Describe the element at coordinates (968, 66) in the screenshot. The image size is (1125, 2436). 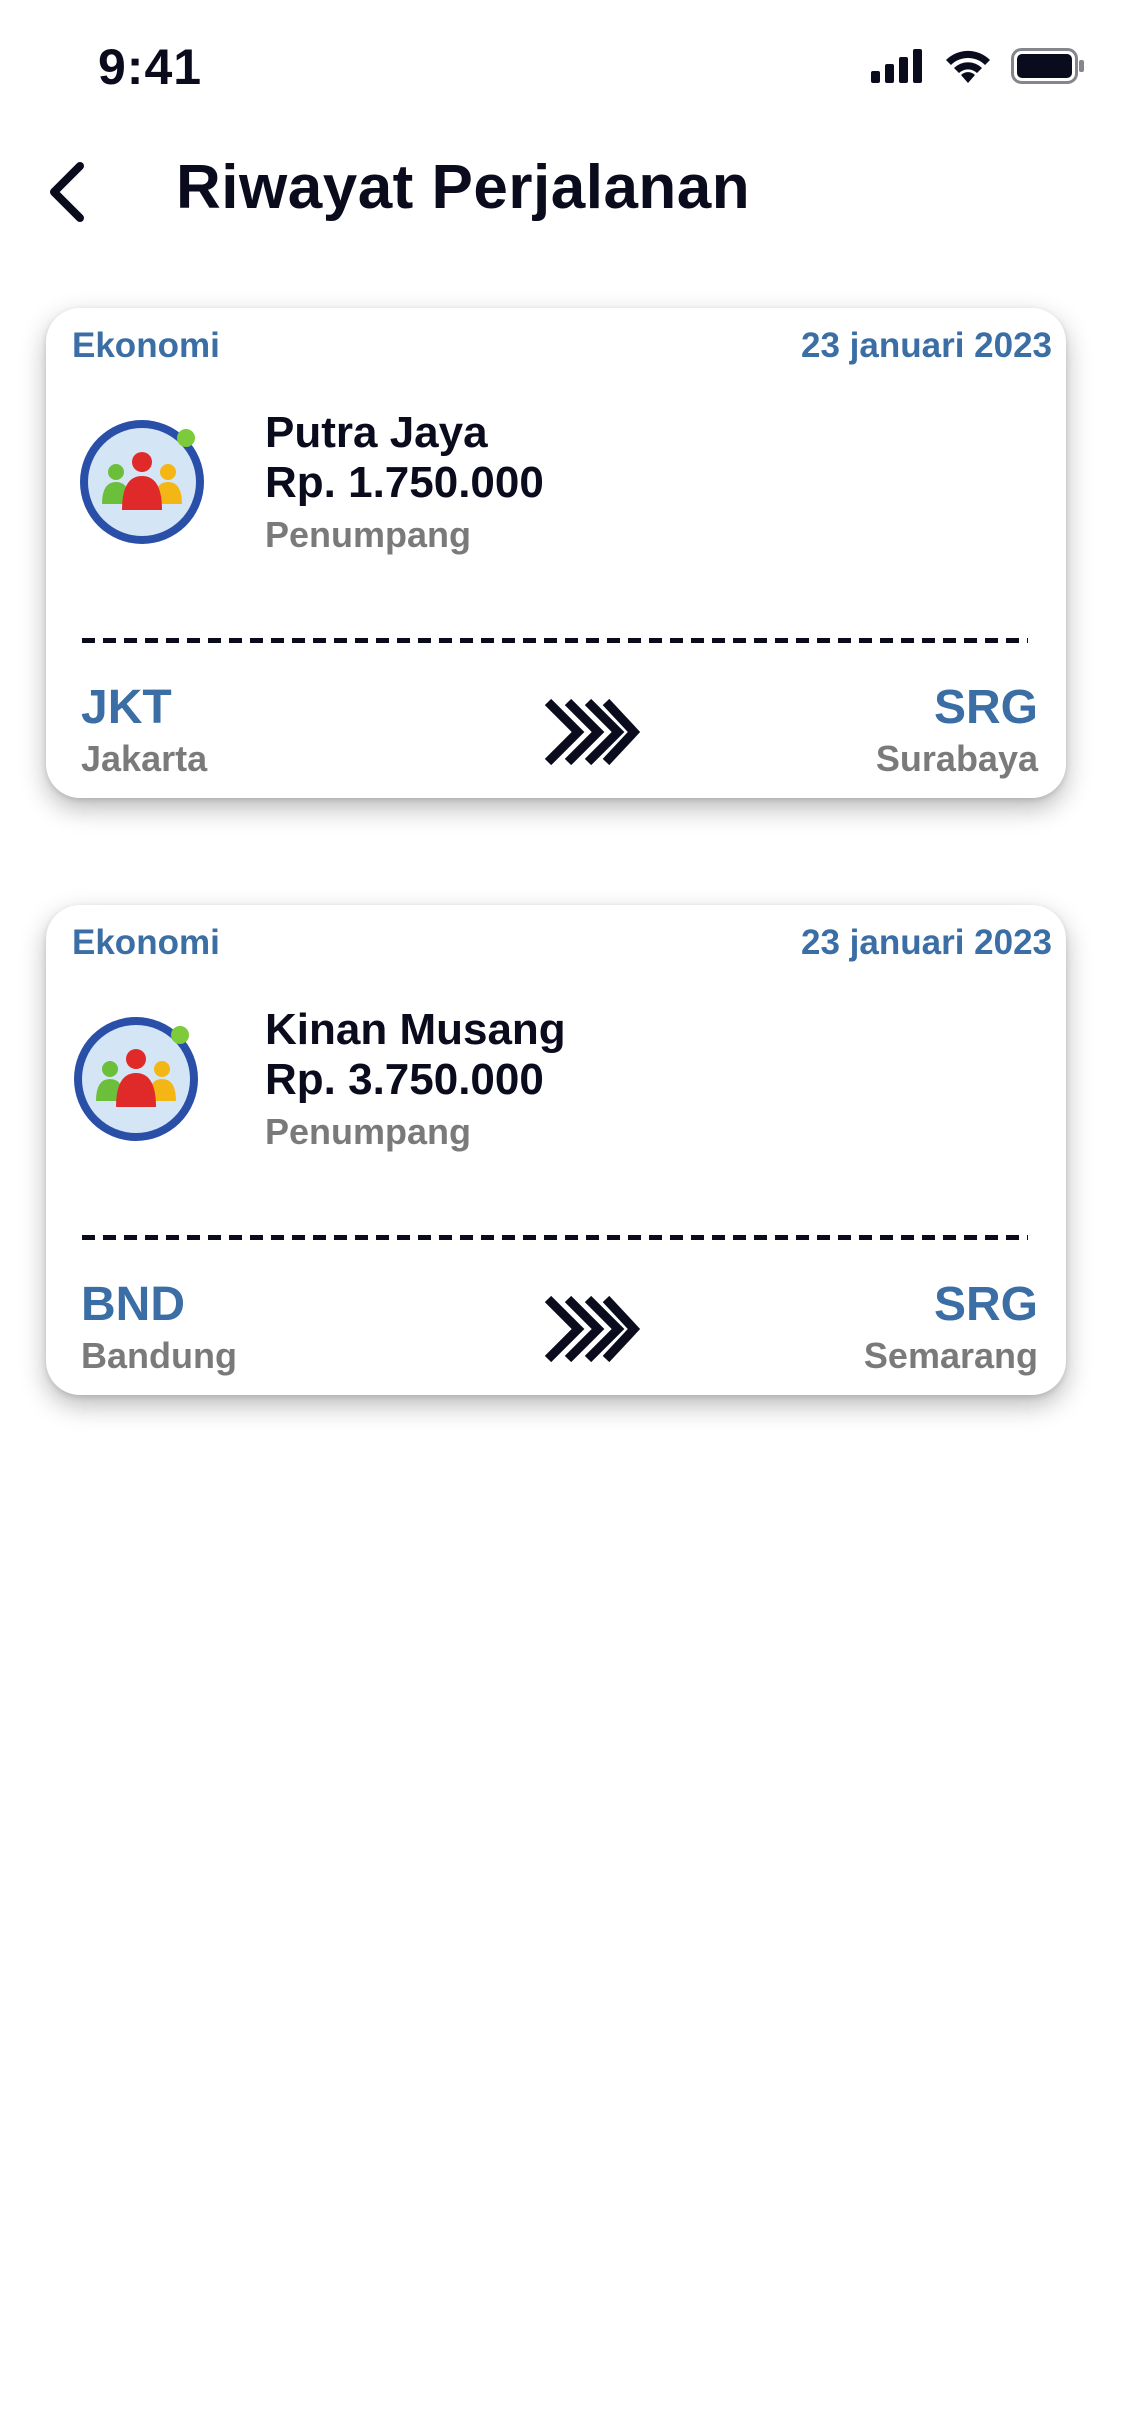
I see `wifi-icon` at that location.